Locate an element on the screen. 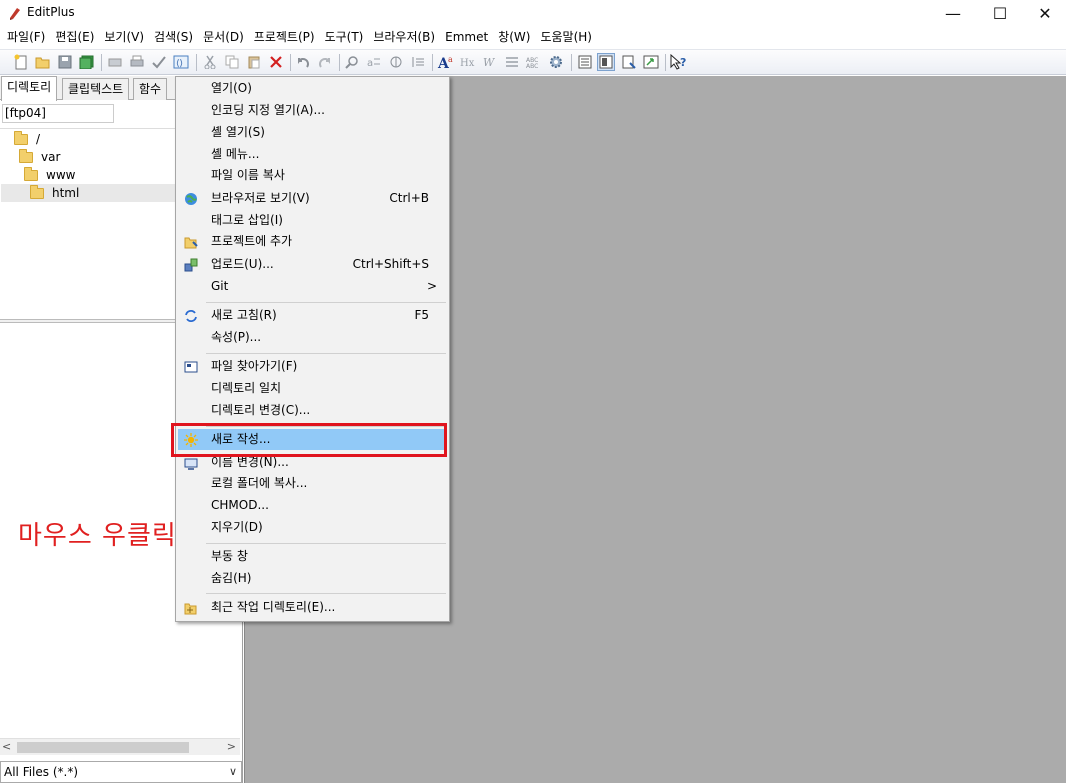  annotation-text: 마우스 우클릭 is located at coordinates (97, 536).